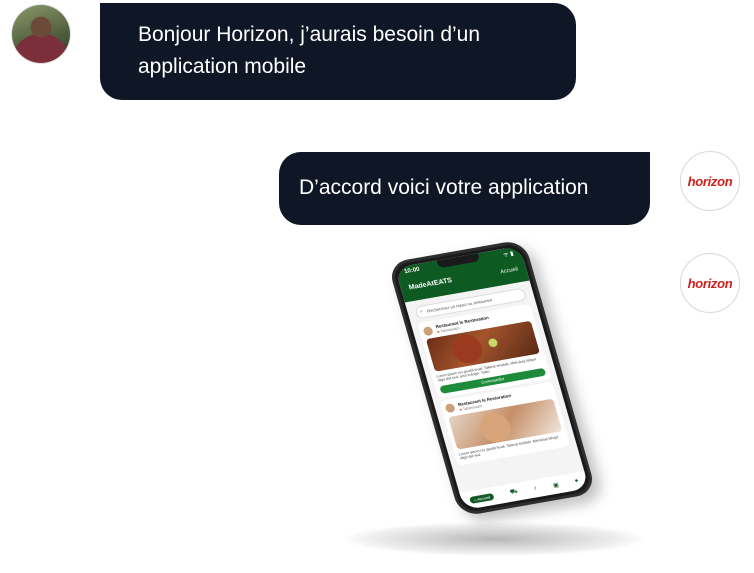  What do you see at coordinates (508, 255) in the screenshot?
I see `signal-battery-icon: ᯤ ▮` at bounding box center [508, 255].